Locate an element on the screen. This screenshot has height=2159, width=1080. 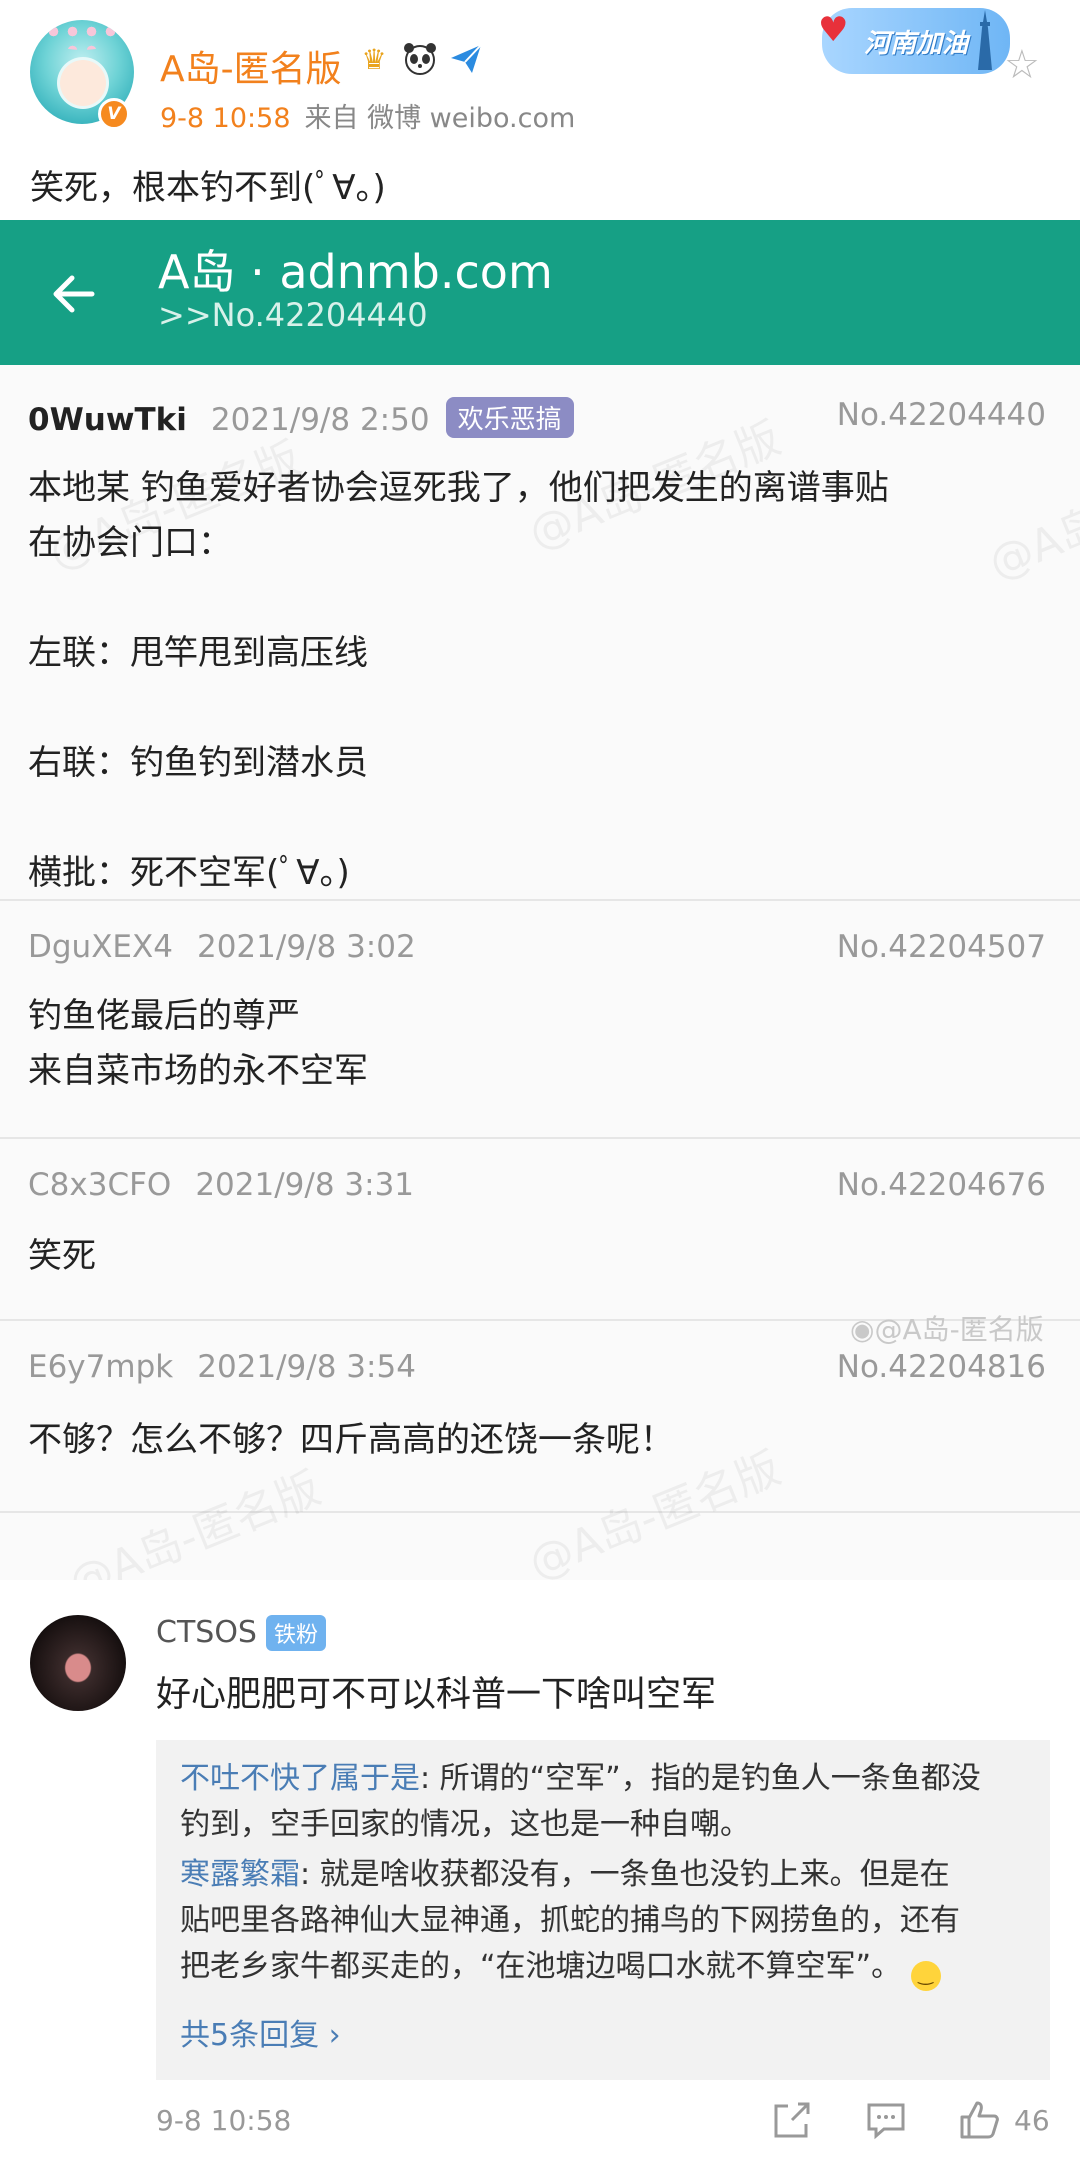
reply-line: 右联：钓鱼钓到潜水员 is located at coordinates (198, 763).